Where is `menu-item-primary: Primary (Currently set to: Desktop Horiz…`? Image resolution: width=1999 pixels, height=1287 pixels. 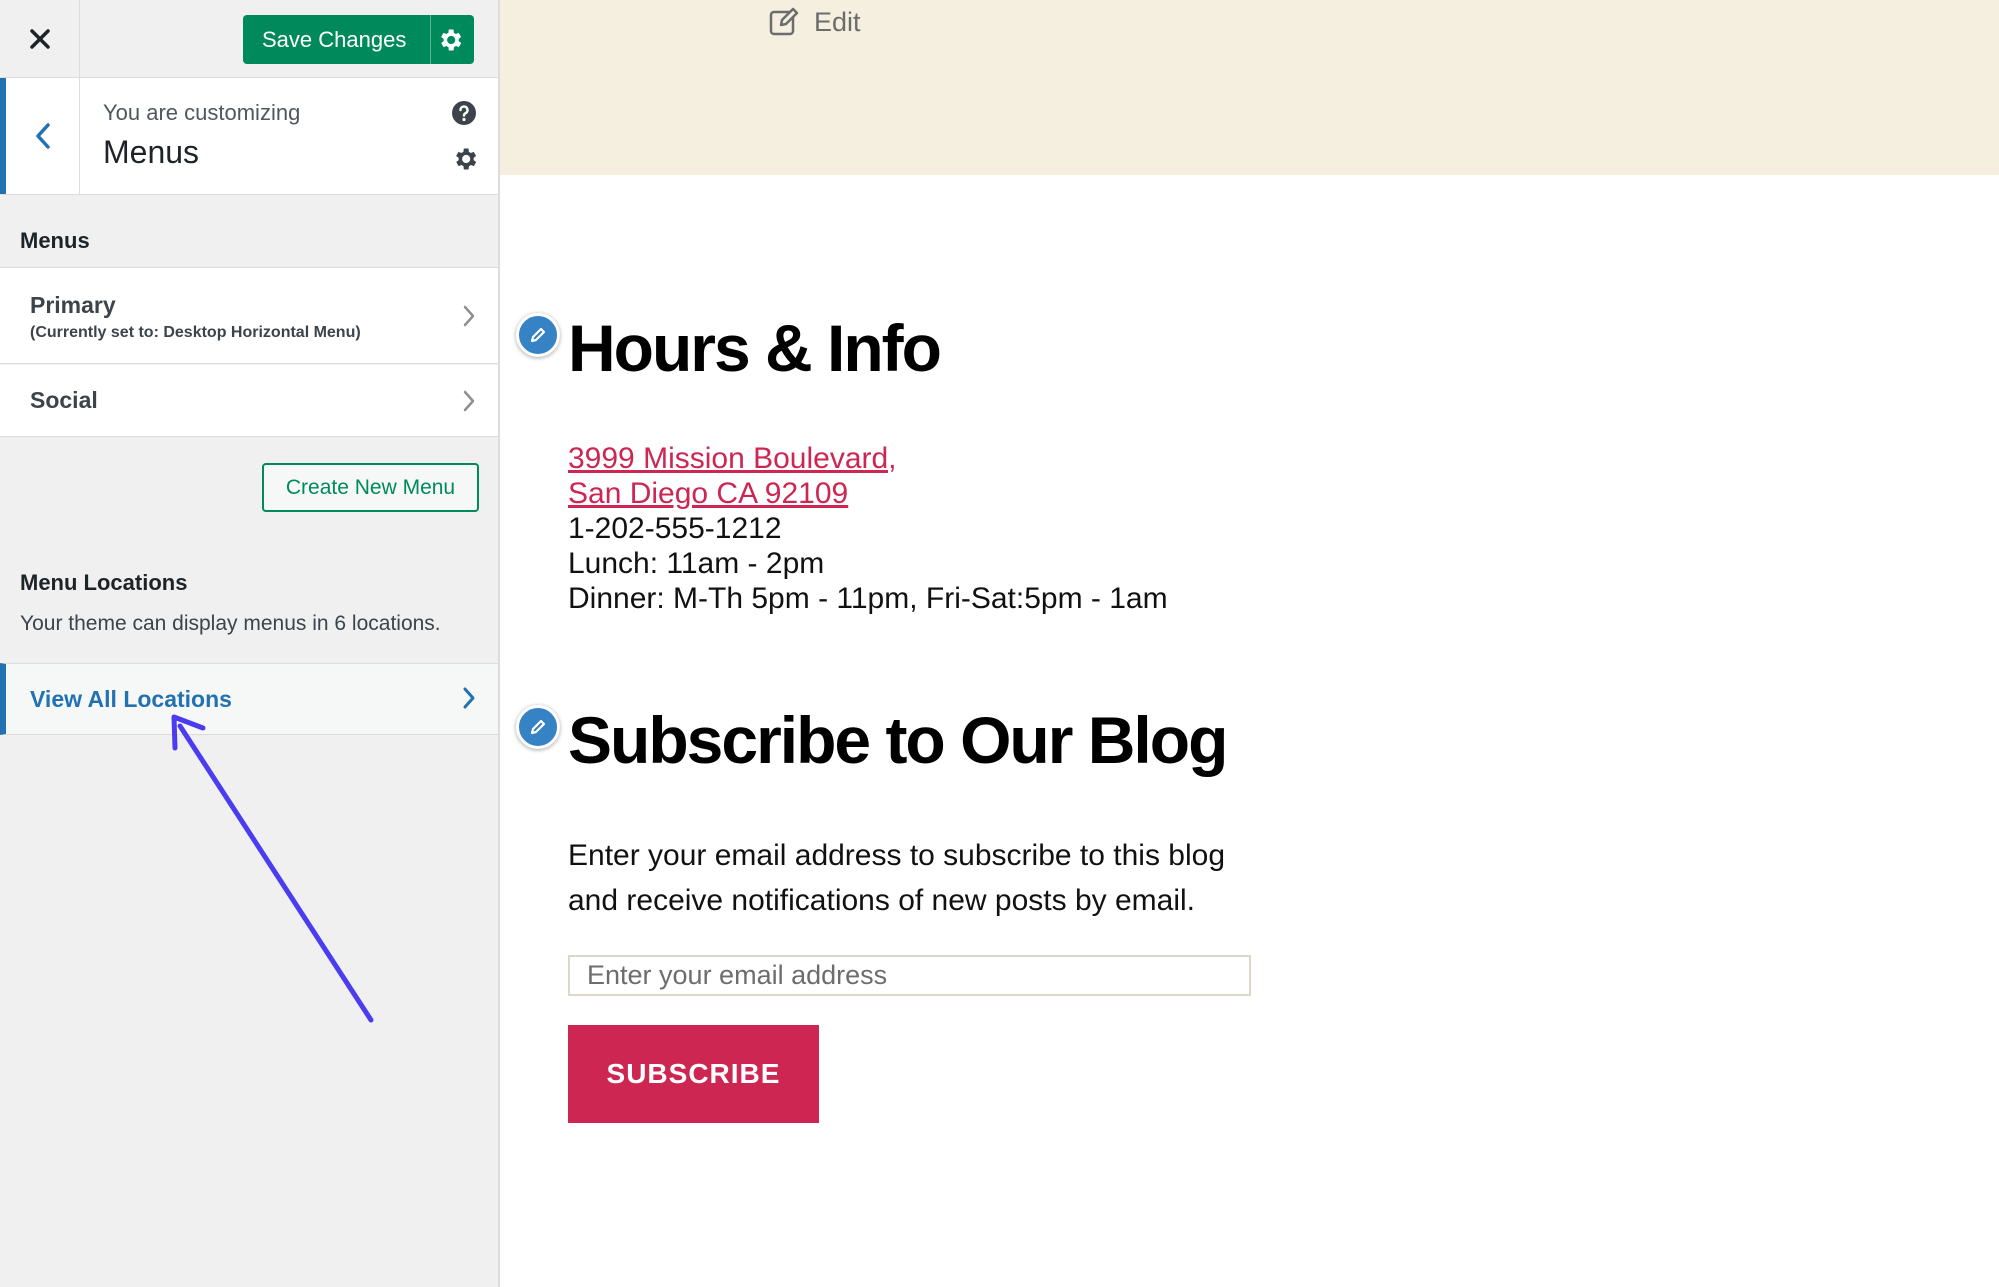 menu-item-primary: Primary (Currently set to: Desktop Horiz… is located at coordinates (249, 315).